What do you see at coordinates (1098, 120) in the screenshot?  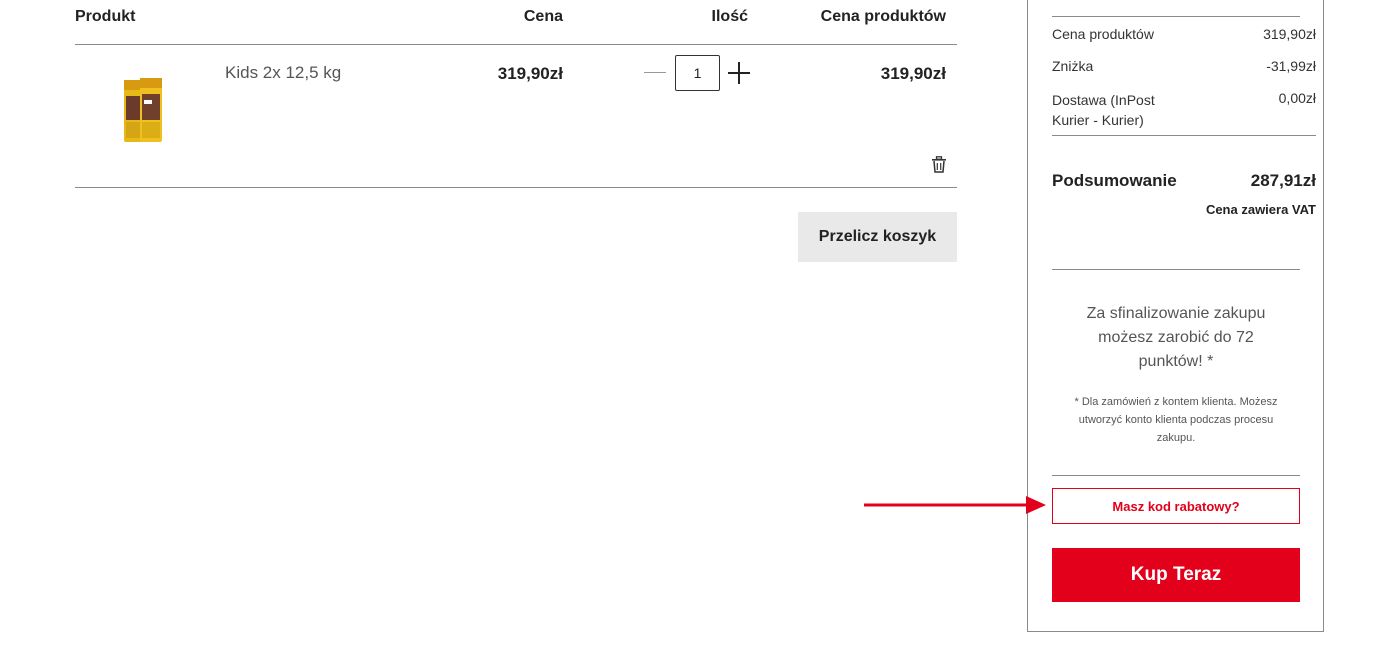 I see `summary-delivery-label-line2: Kurier - Kurier)` at bounding box center [1098, 120].